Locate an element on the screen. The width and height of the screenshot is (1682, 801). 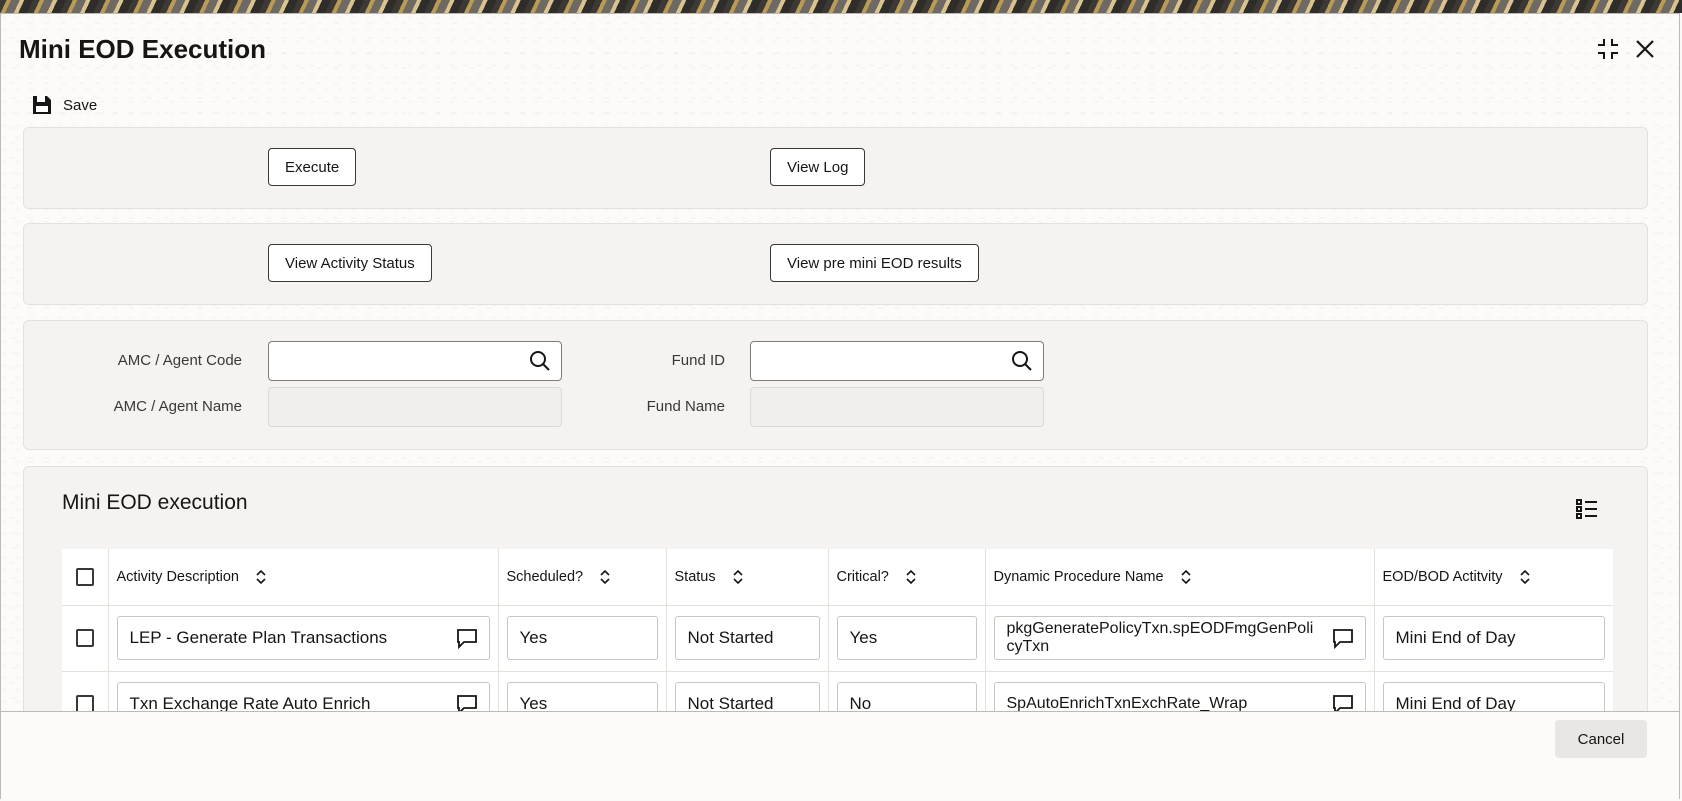
row-checkbox is located at coordinates (84, 638).